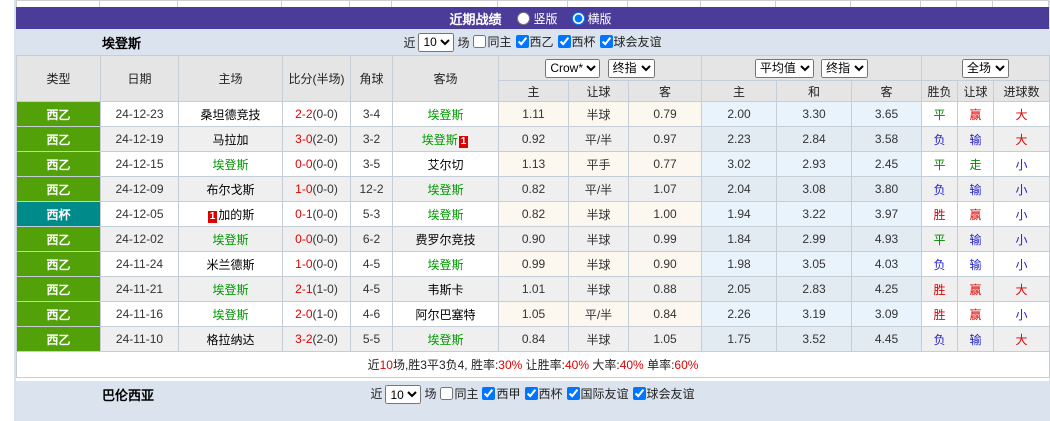 The image size is (1050, 421). What do you see at coordinates (665, 289) in the screenshot?
I see `away-odds: 0.88` at bounding box center [665, 289].